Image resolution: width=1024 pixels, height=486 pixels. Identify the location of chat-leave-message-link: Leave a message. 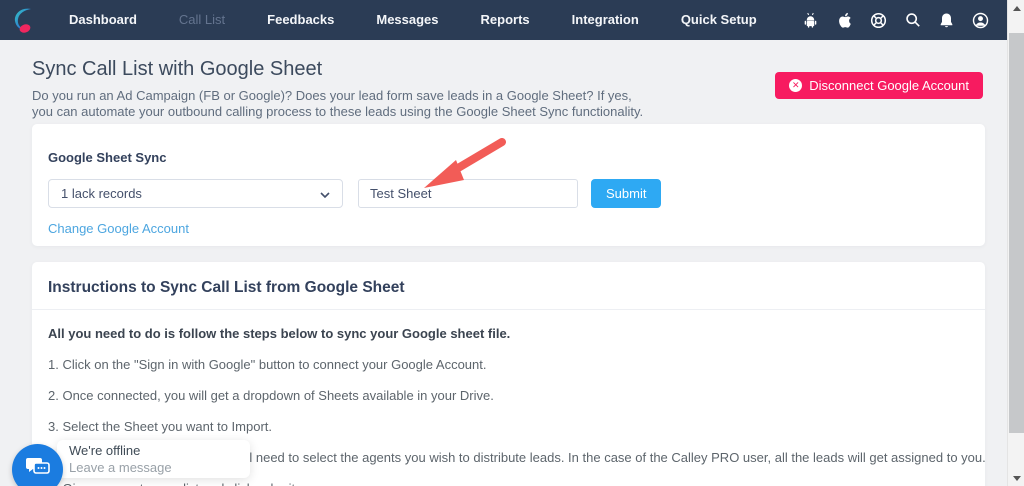
(153, 467).